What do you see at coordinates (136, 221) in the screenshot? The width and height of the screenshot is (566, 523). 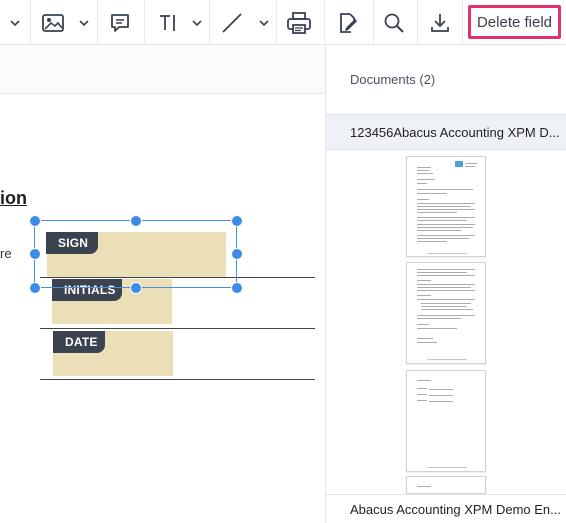 I see `resize-handle-top` at bounding box center [136, 221].